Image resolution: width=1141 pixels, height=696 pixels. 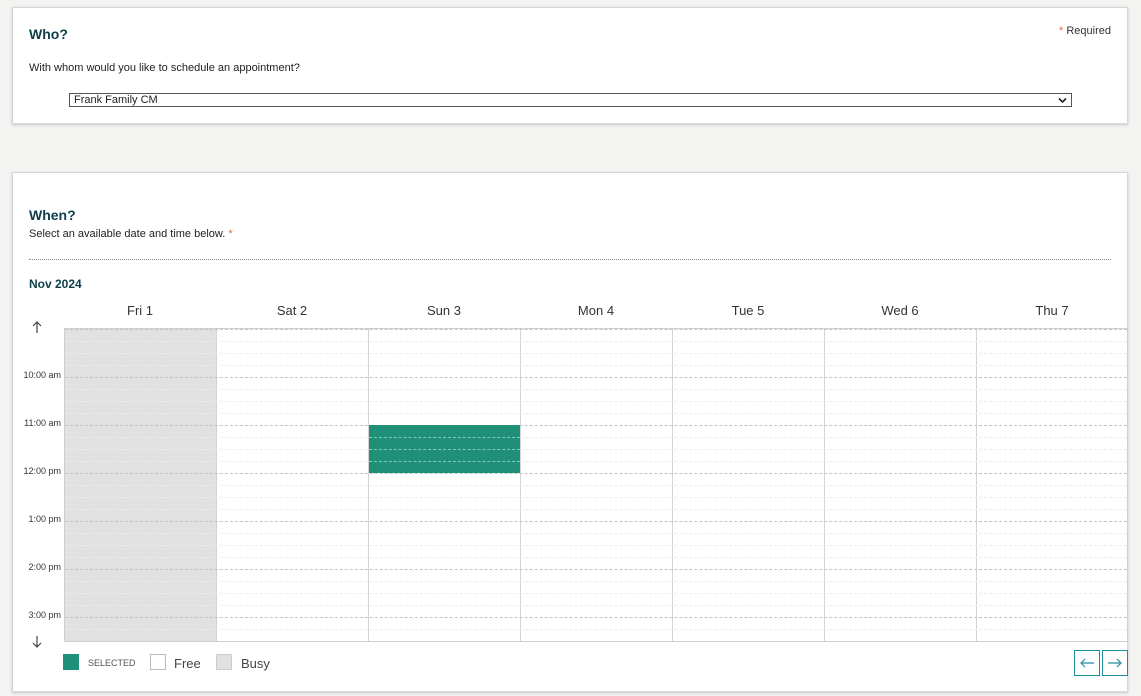 What do you see at coordinates (570, 100) in the screenshot?
I see `provider-select: Frank Family CM` at bounding box center [570, 100].